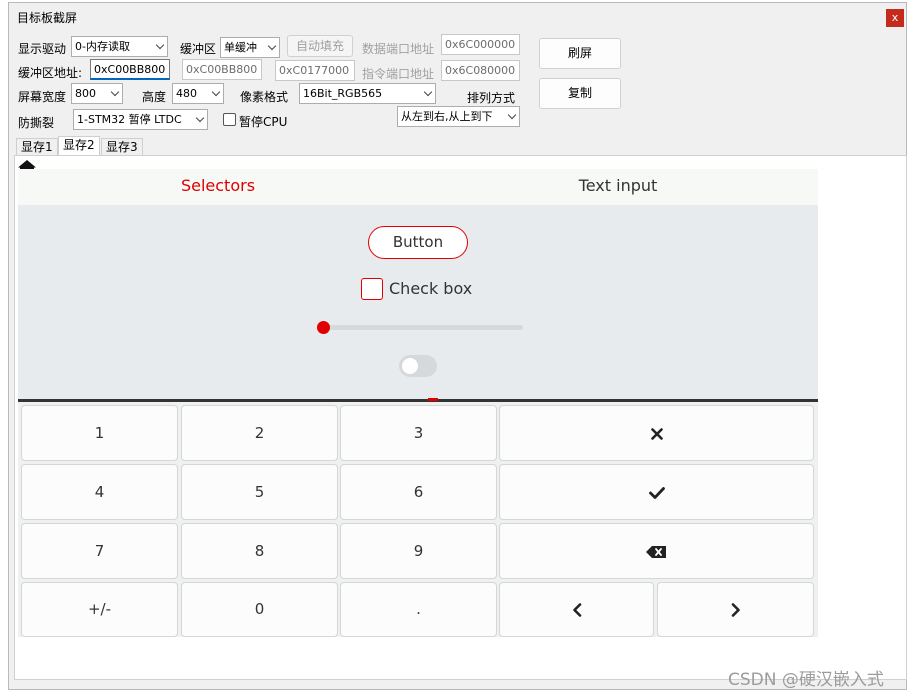 This screenshot has width=915, height=696. I want to click on arrangement-label: 排列方式, so click(491, 98).